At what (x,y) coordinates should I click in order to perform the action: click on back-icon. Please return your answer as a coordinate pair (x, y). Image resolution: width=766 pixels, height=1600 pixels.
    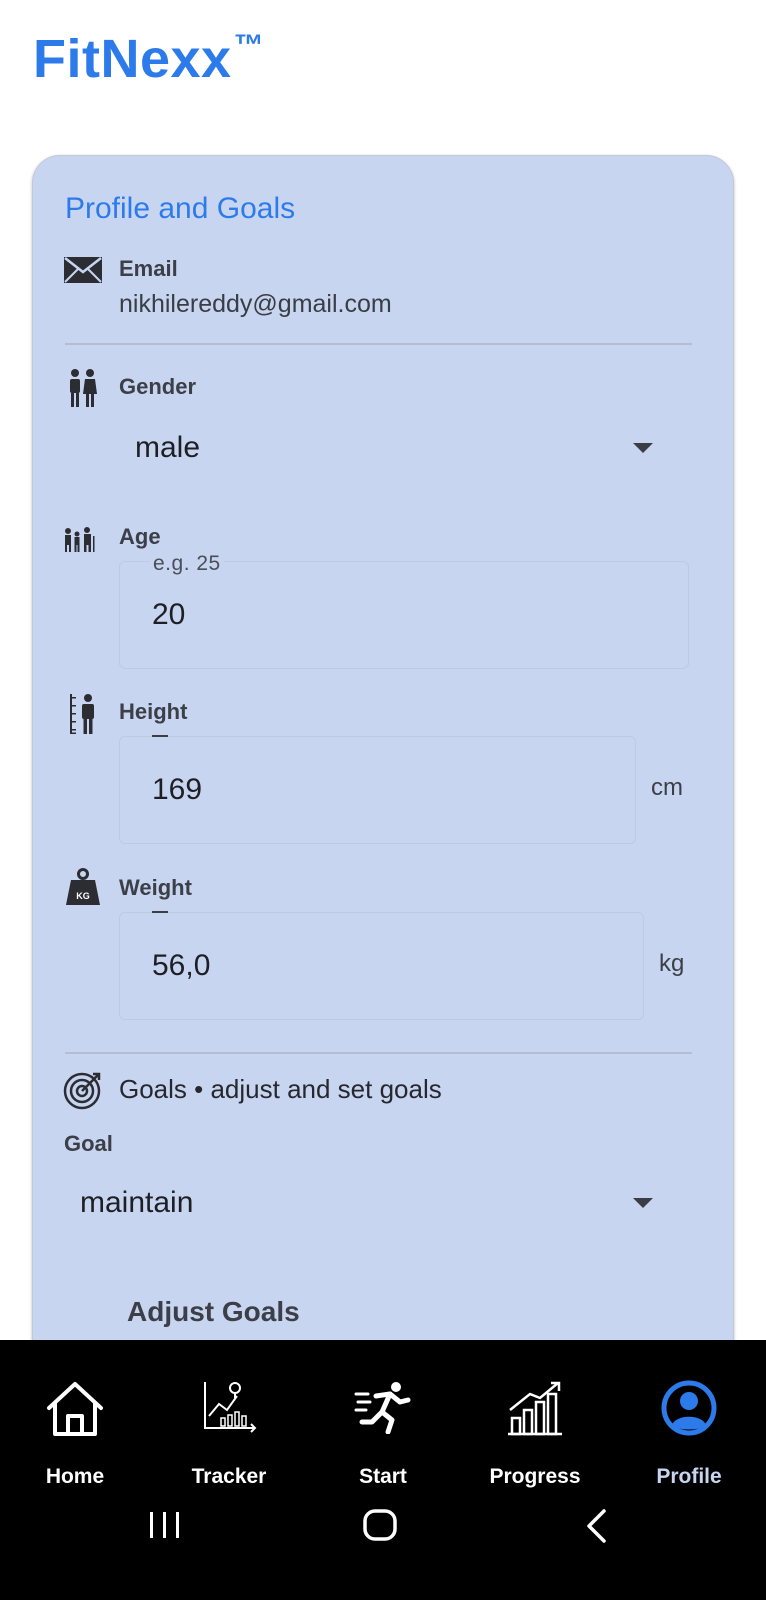
    Looking at the image, I should click on (596, 1526).